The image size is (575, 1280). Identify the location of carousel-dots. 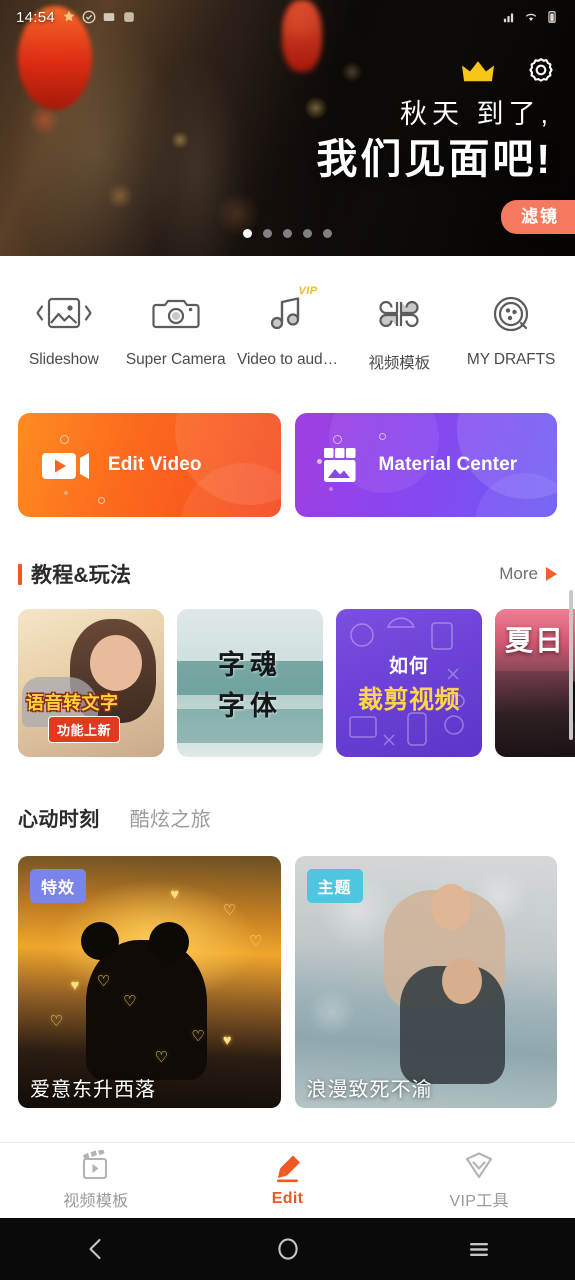
(287, 233).